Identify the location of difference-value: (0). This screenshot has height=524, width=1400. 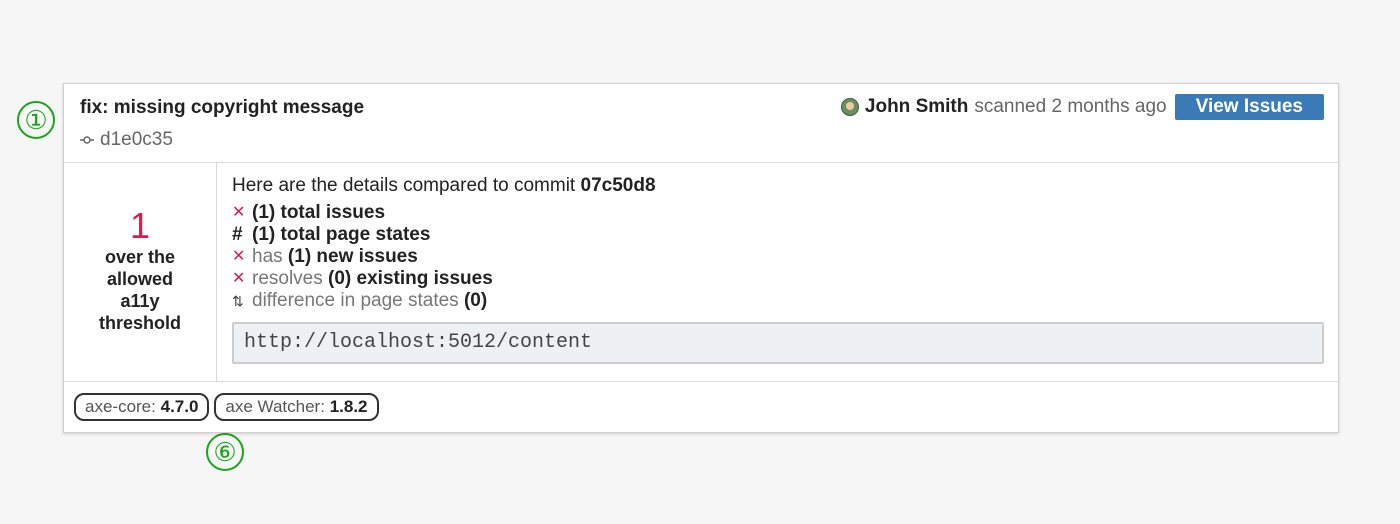
(475, 300).